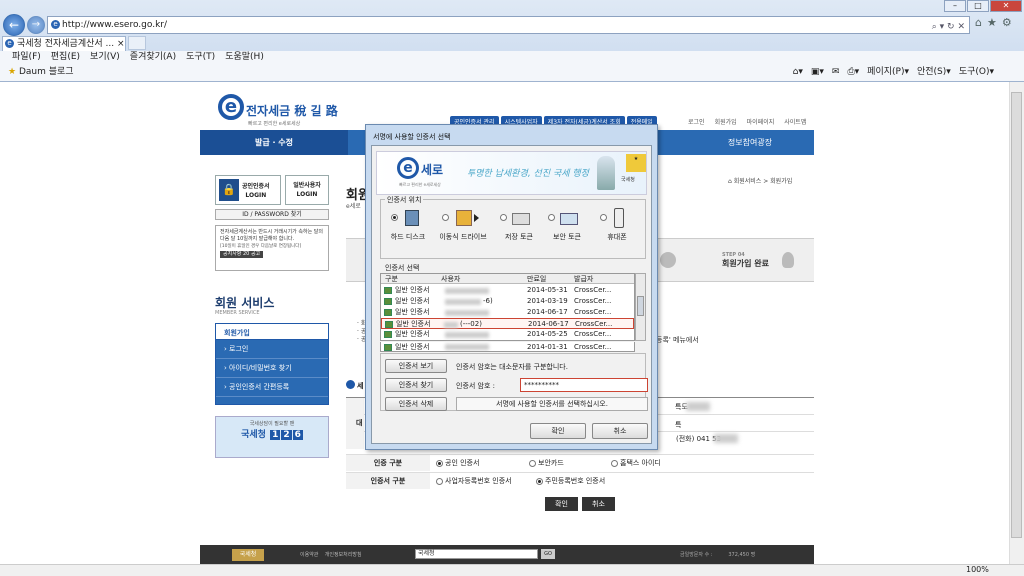 The width and height of the screenshot is (1024, 576). I want to click on cert-list-scroll-thumb, so click(640, 306).